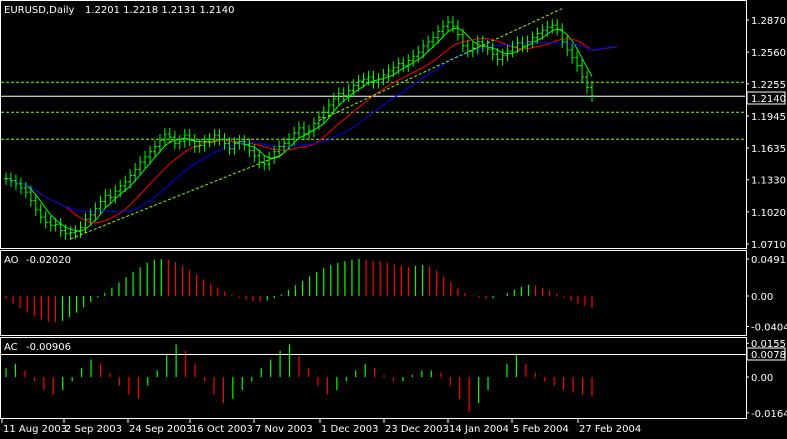 The width and height of the screenshot is (787, 439). Describe the element at coordinates (768, 260) in the screenshot. I see `axis-tick-label: 0.0491` at that location.